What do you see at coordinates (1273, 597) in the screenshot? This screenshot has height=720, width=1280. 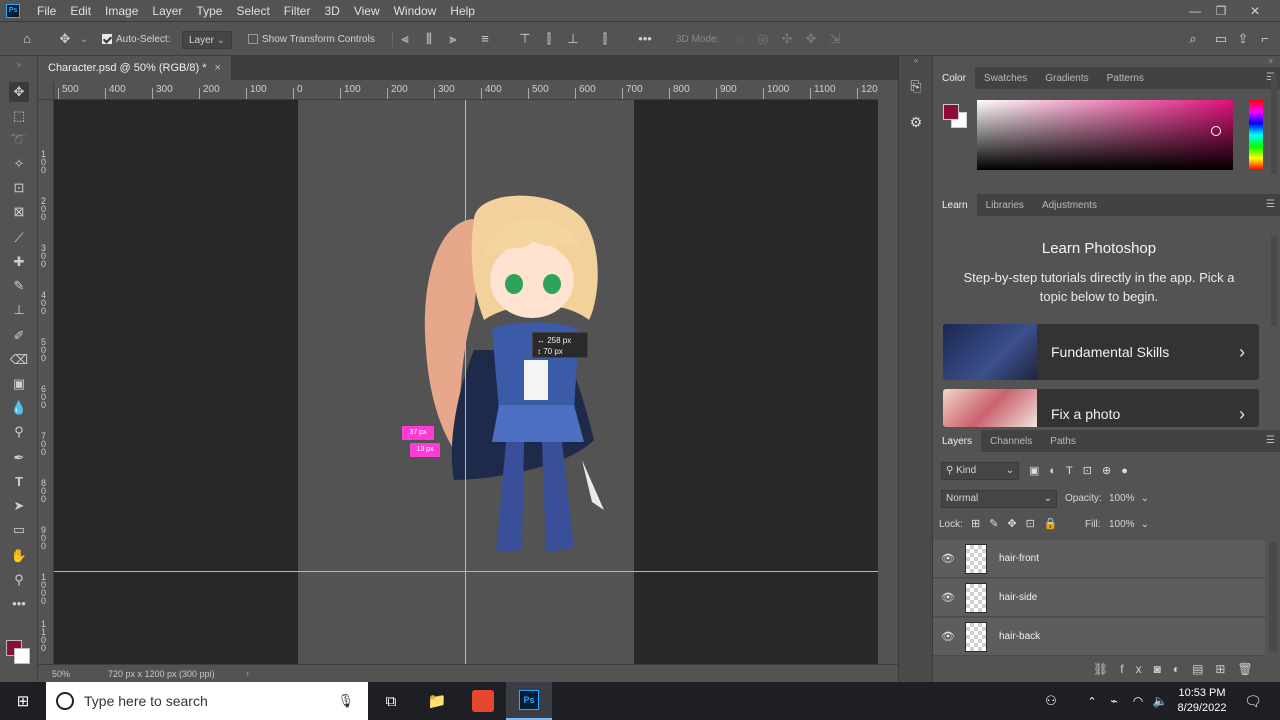 I see `layers-scrollbar` at bounding box center [1273, 597].